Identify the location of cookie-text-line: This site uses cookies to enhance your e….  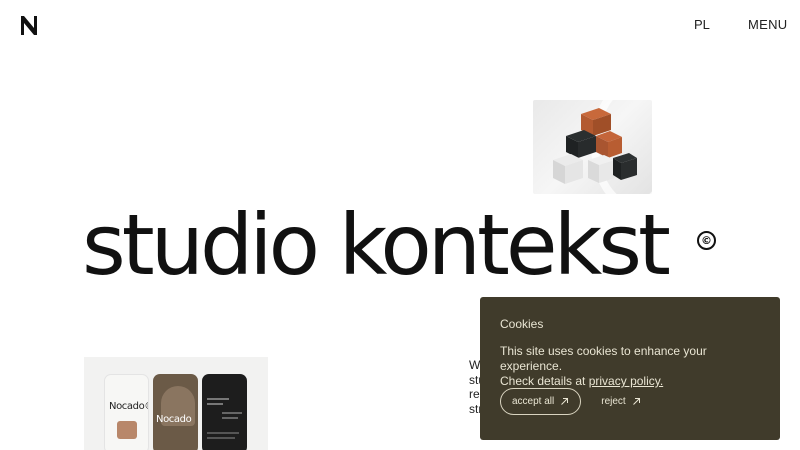
(603, 358).